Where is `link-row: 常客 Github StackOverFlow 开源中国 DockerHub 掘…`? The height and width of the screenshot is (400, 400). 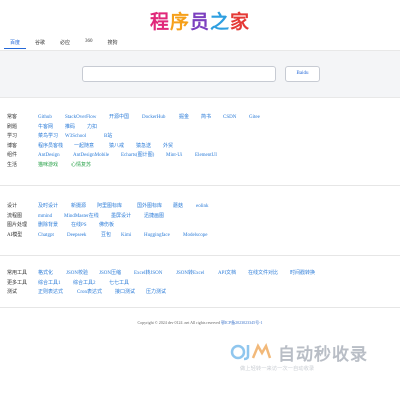
link-row: 常客 Github StackOverFlow 开源中国 DockerHub 掘… is located at coordinates (203, 118).